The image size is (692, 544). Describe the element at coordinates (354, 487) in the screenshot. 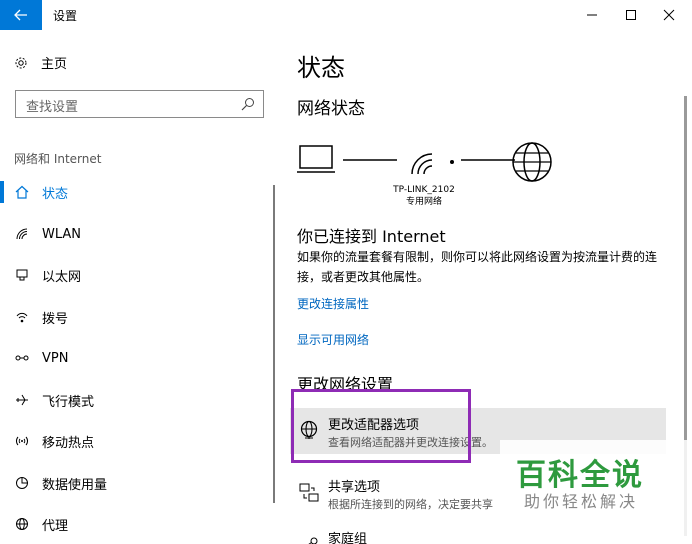

I see `option-title: 共享选项` at that location.